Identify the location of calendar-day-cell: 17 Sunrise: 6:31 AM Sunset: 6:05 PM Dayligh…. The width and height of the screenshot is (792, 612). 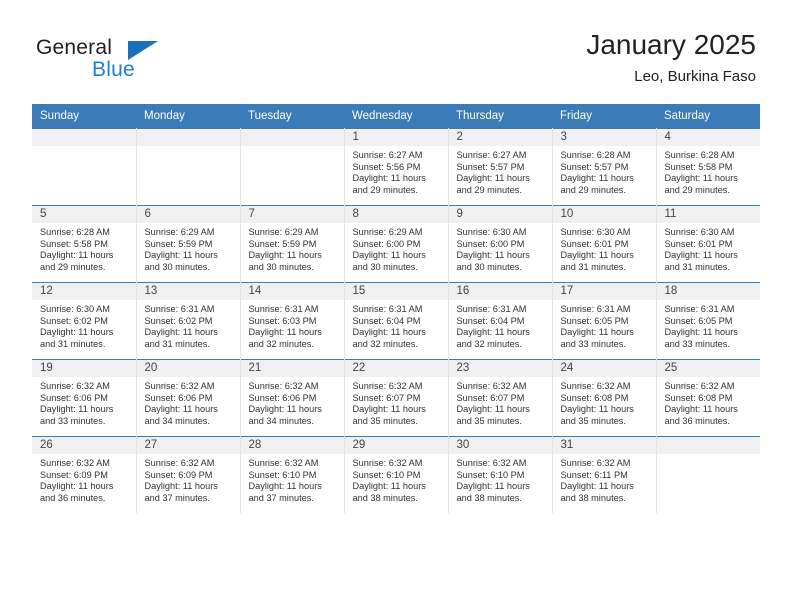
(604, 321).